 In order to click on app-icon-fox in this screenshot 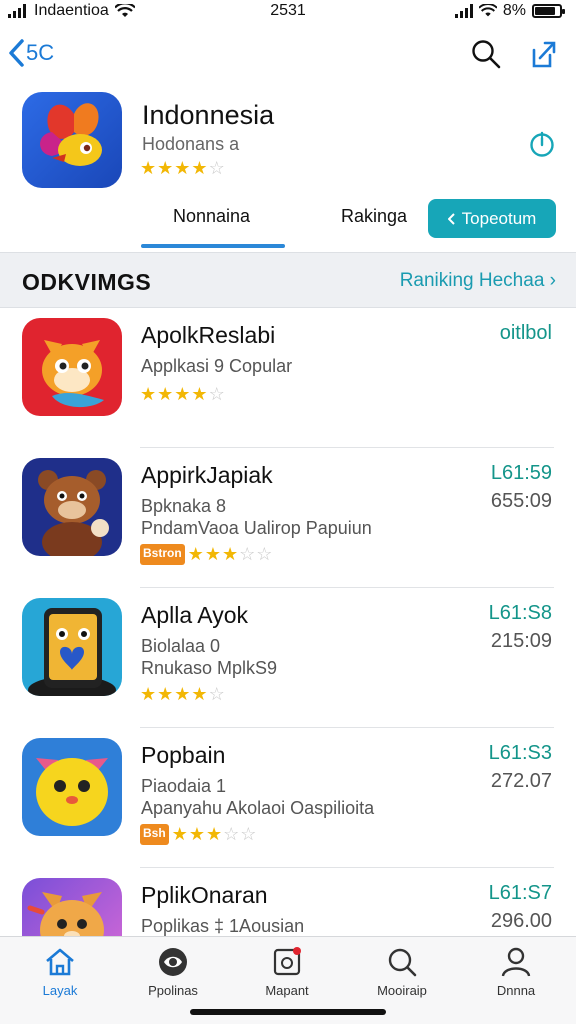, I will do `click(72, 367)`.